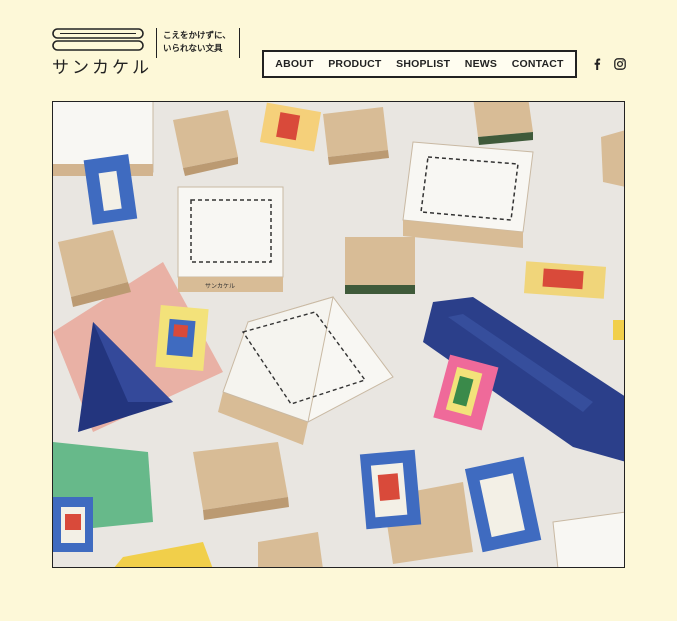  What do you see at coordinates (538, 64) in the screenshot?
I see `nav-item-contact: CONTACT` at bounding box center [538, 64].